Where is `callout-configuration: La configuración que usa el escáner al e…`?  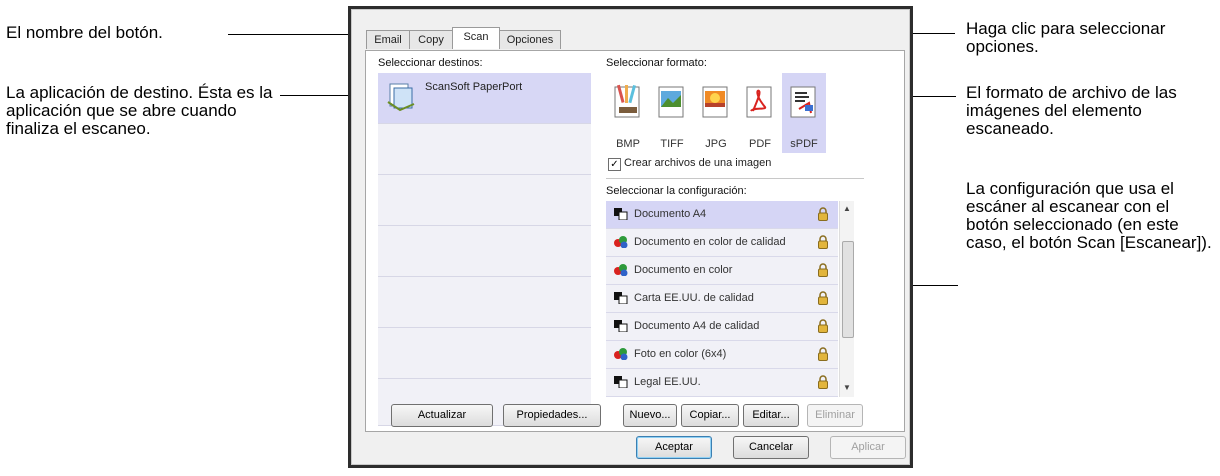 callout-configuration: La configuración que usa el escáner al e… is located at coordinates (1089, 215).